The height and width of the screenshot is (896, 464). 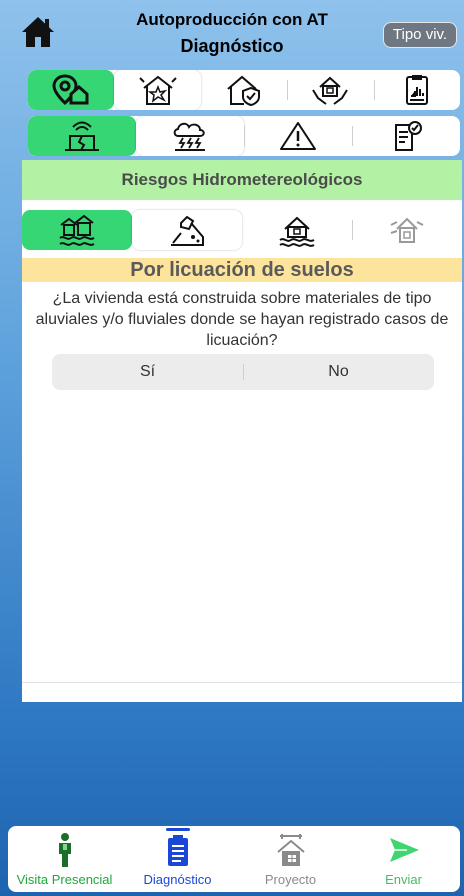 I want to click on house-shield-icon, so click(x=244, y=90).